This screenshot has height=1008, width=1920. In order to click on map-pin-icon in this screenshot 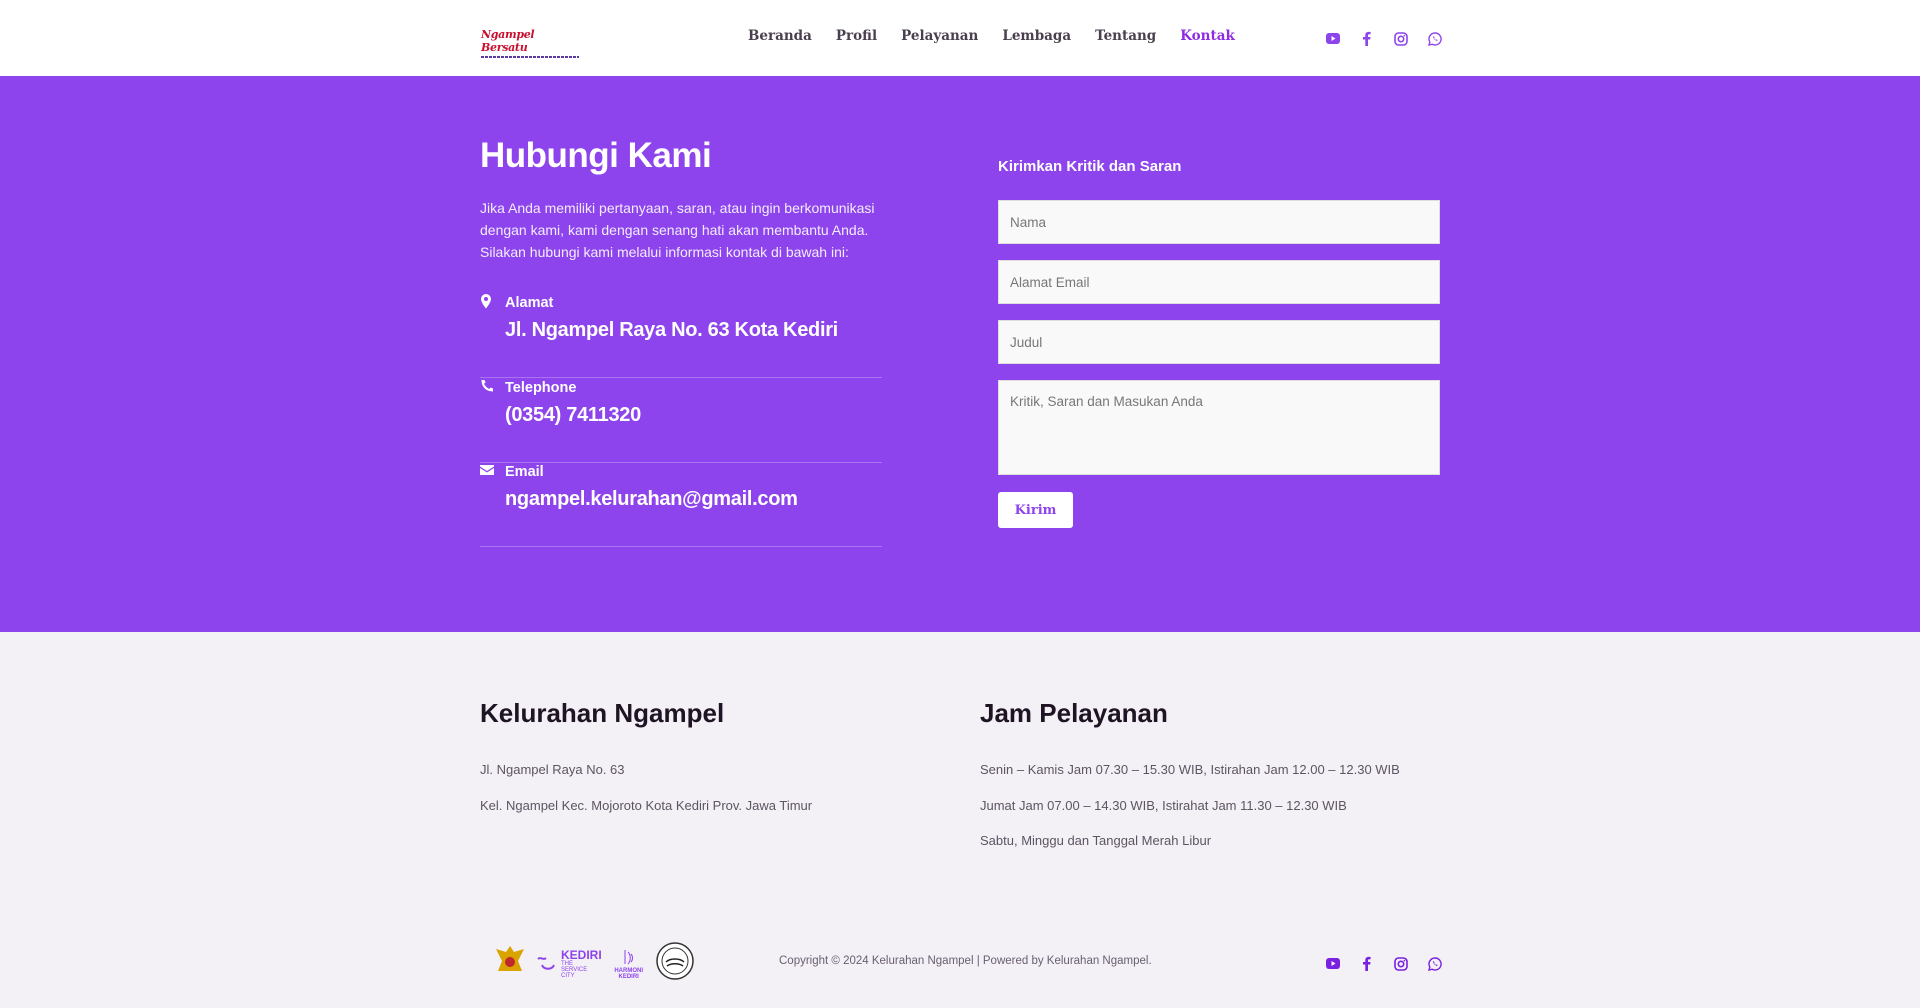, I will do `click(488, 302)`.